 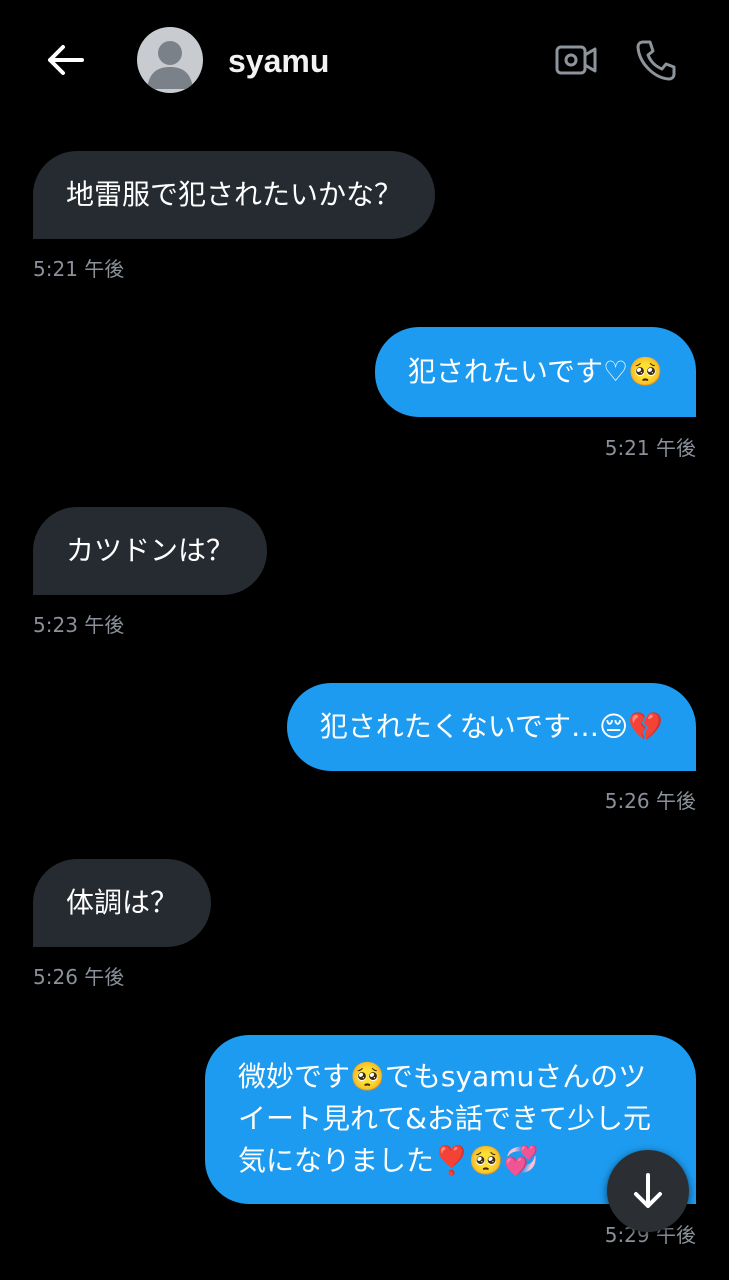 I want to click on voice-call-button, so click(x=656, y=60).